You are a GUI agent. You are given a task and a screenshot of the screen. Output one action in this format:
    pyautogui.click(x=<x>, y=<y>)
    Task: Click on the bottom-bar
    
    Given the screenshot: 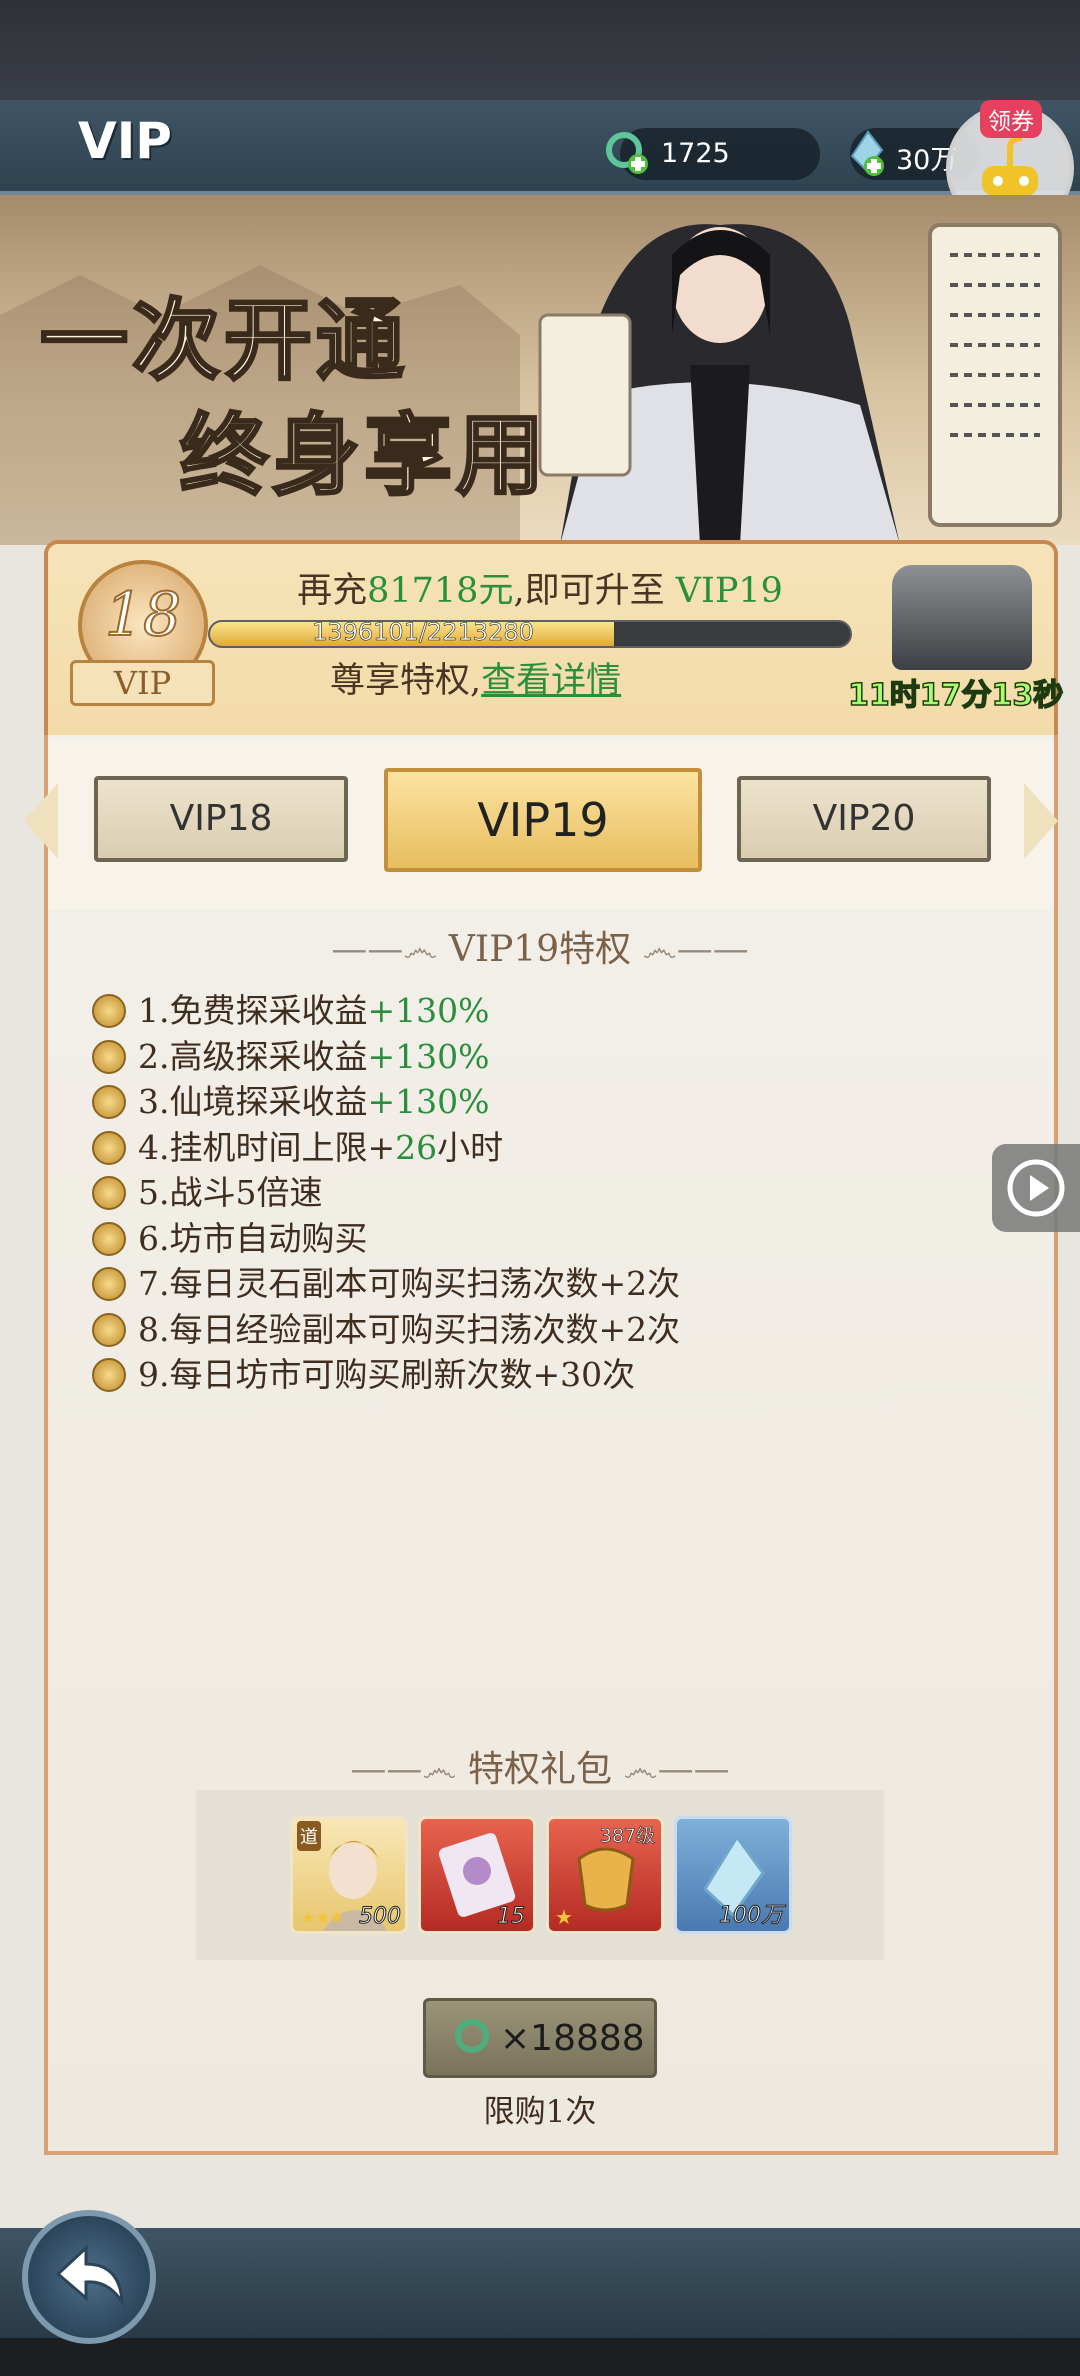 What is the action you would take?
    pyautogui.click(x=540, y=2283)
    